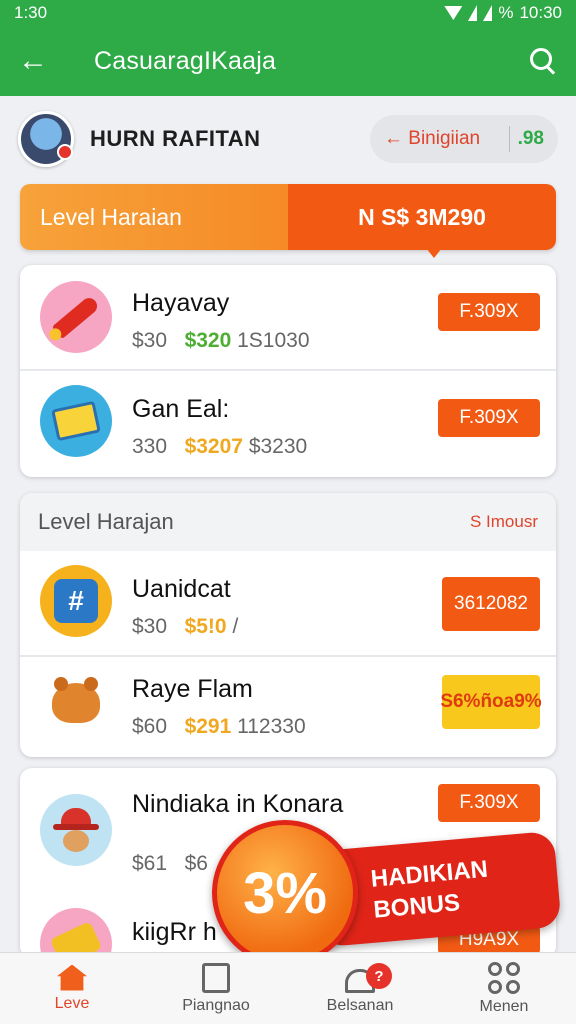 Image resolution: width=576 pixels, height=1024 pixels. What do you see at coordinates (271, 726) in the screenshot?
I see `price-extra: 112330` at bounding box center [271, 726].